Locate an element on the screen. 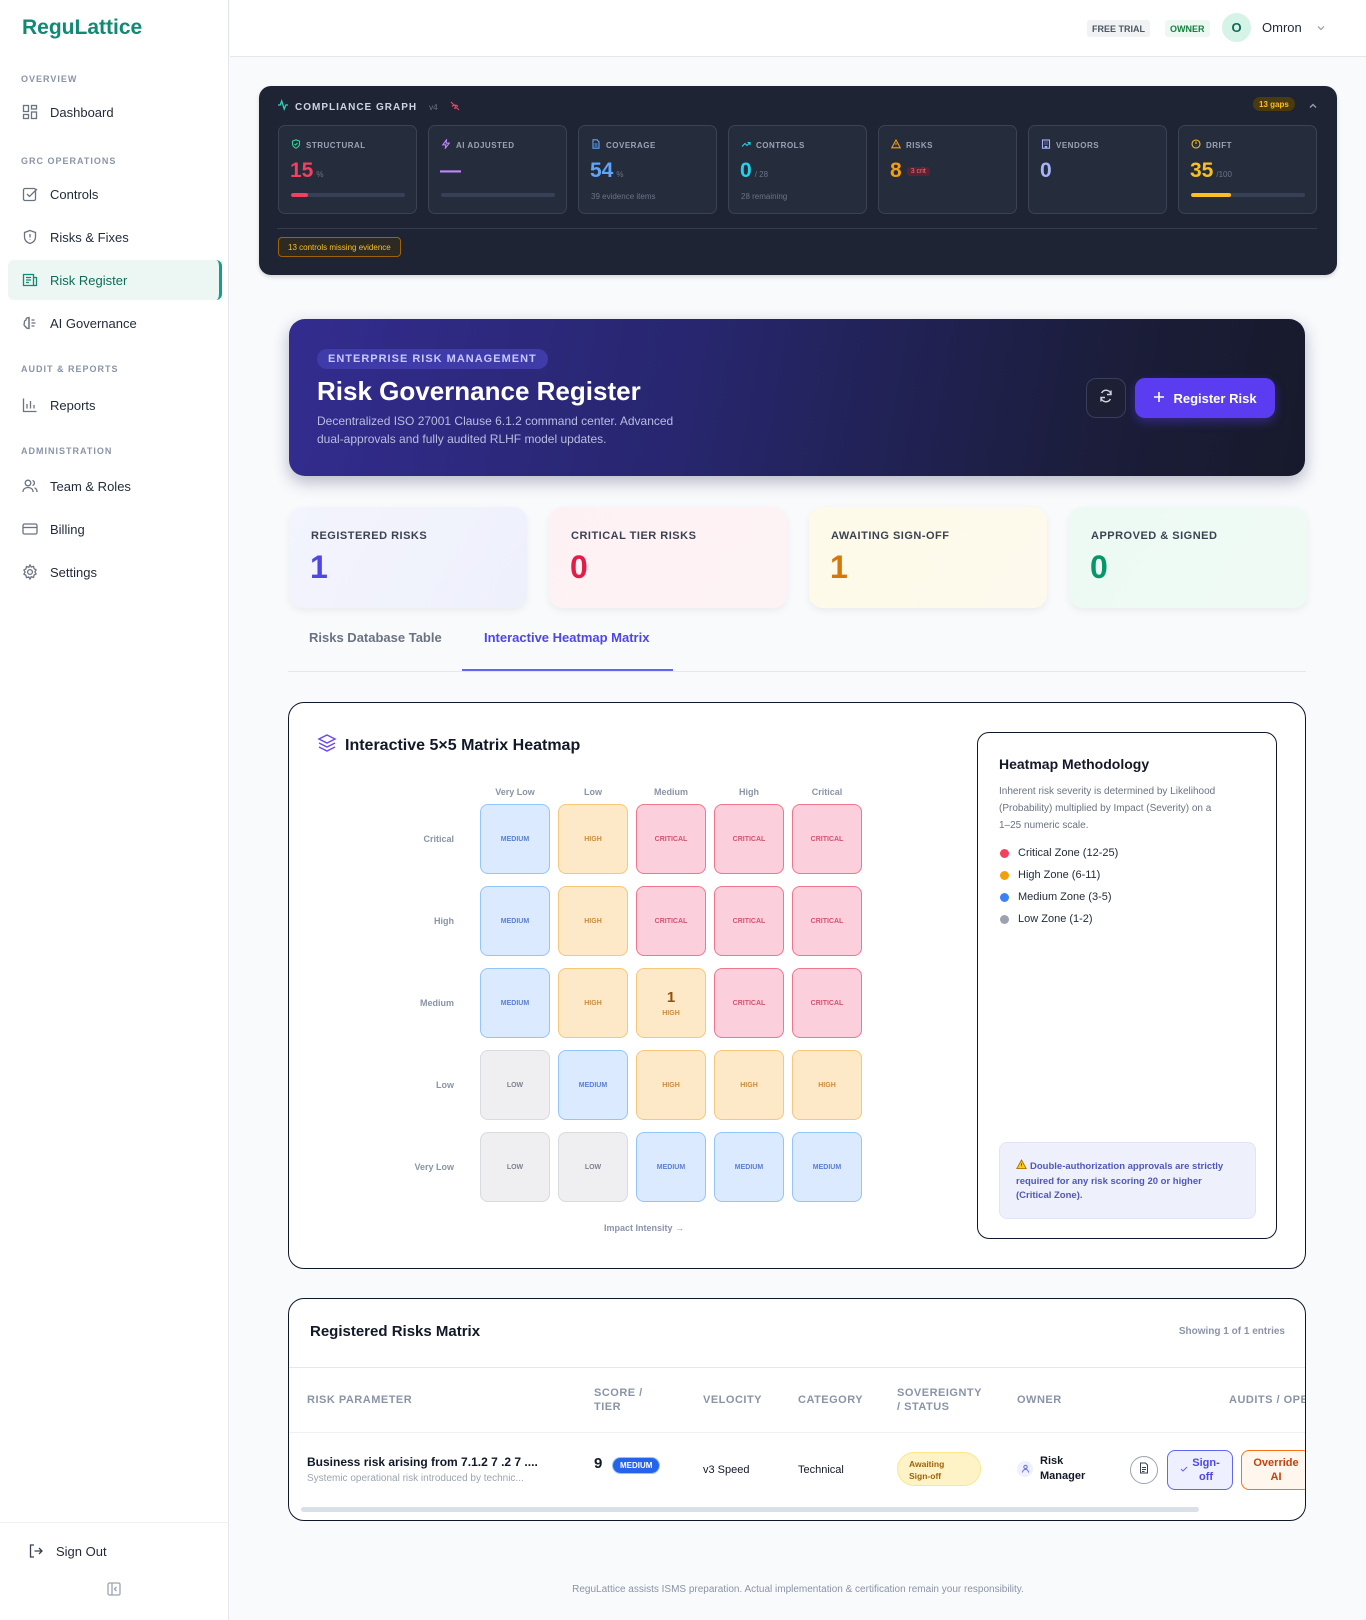 This screenshot has height=1620, width=1366. plus-icon is located at coordinates (1159, 398).